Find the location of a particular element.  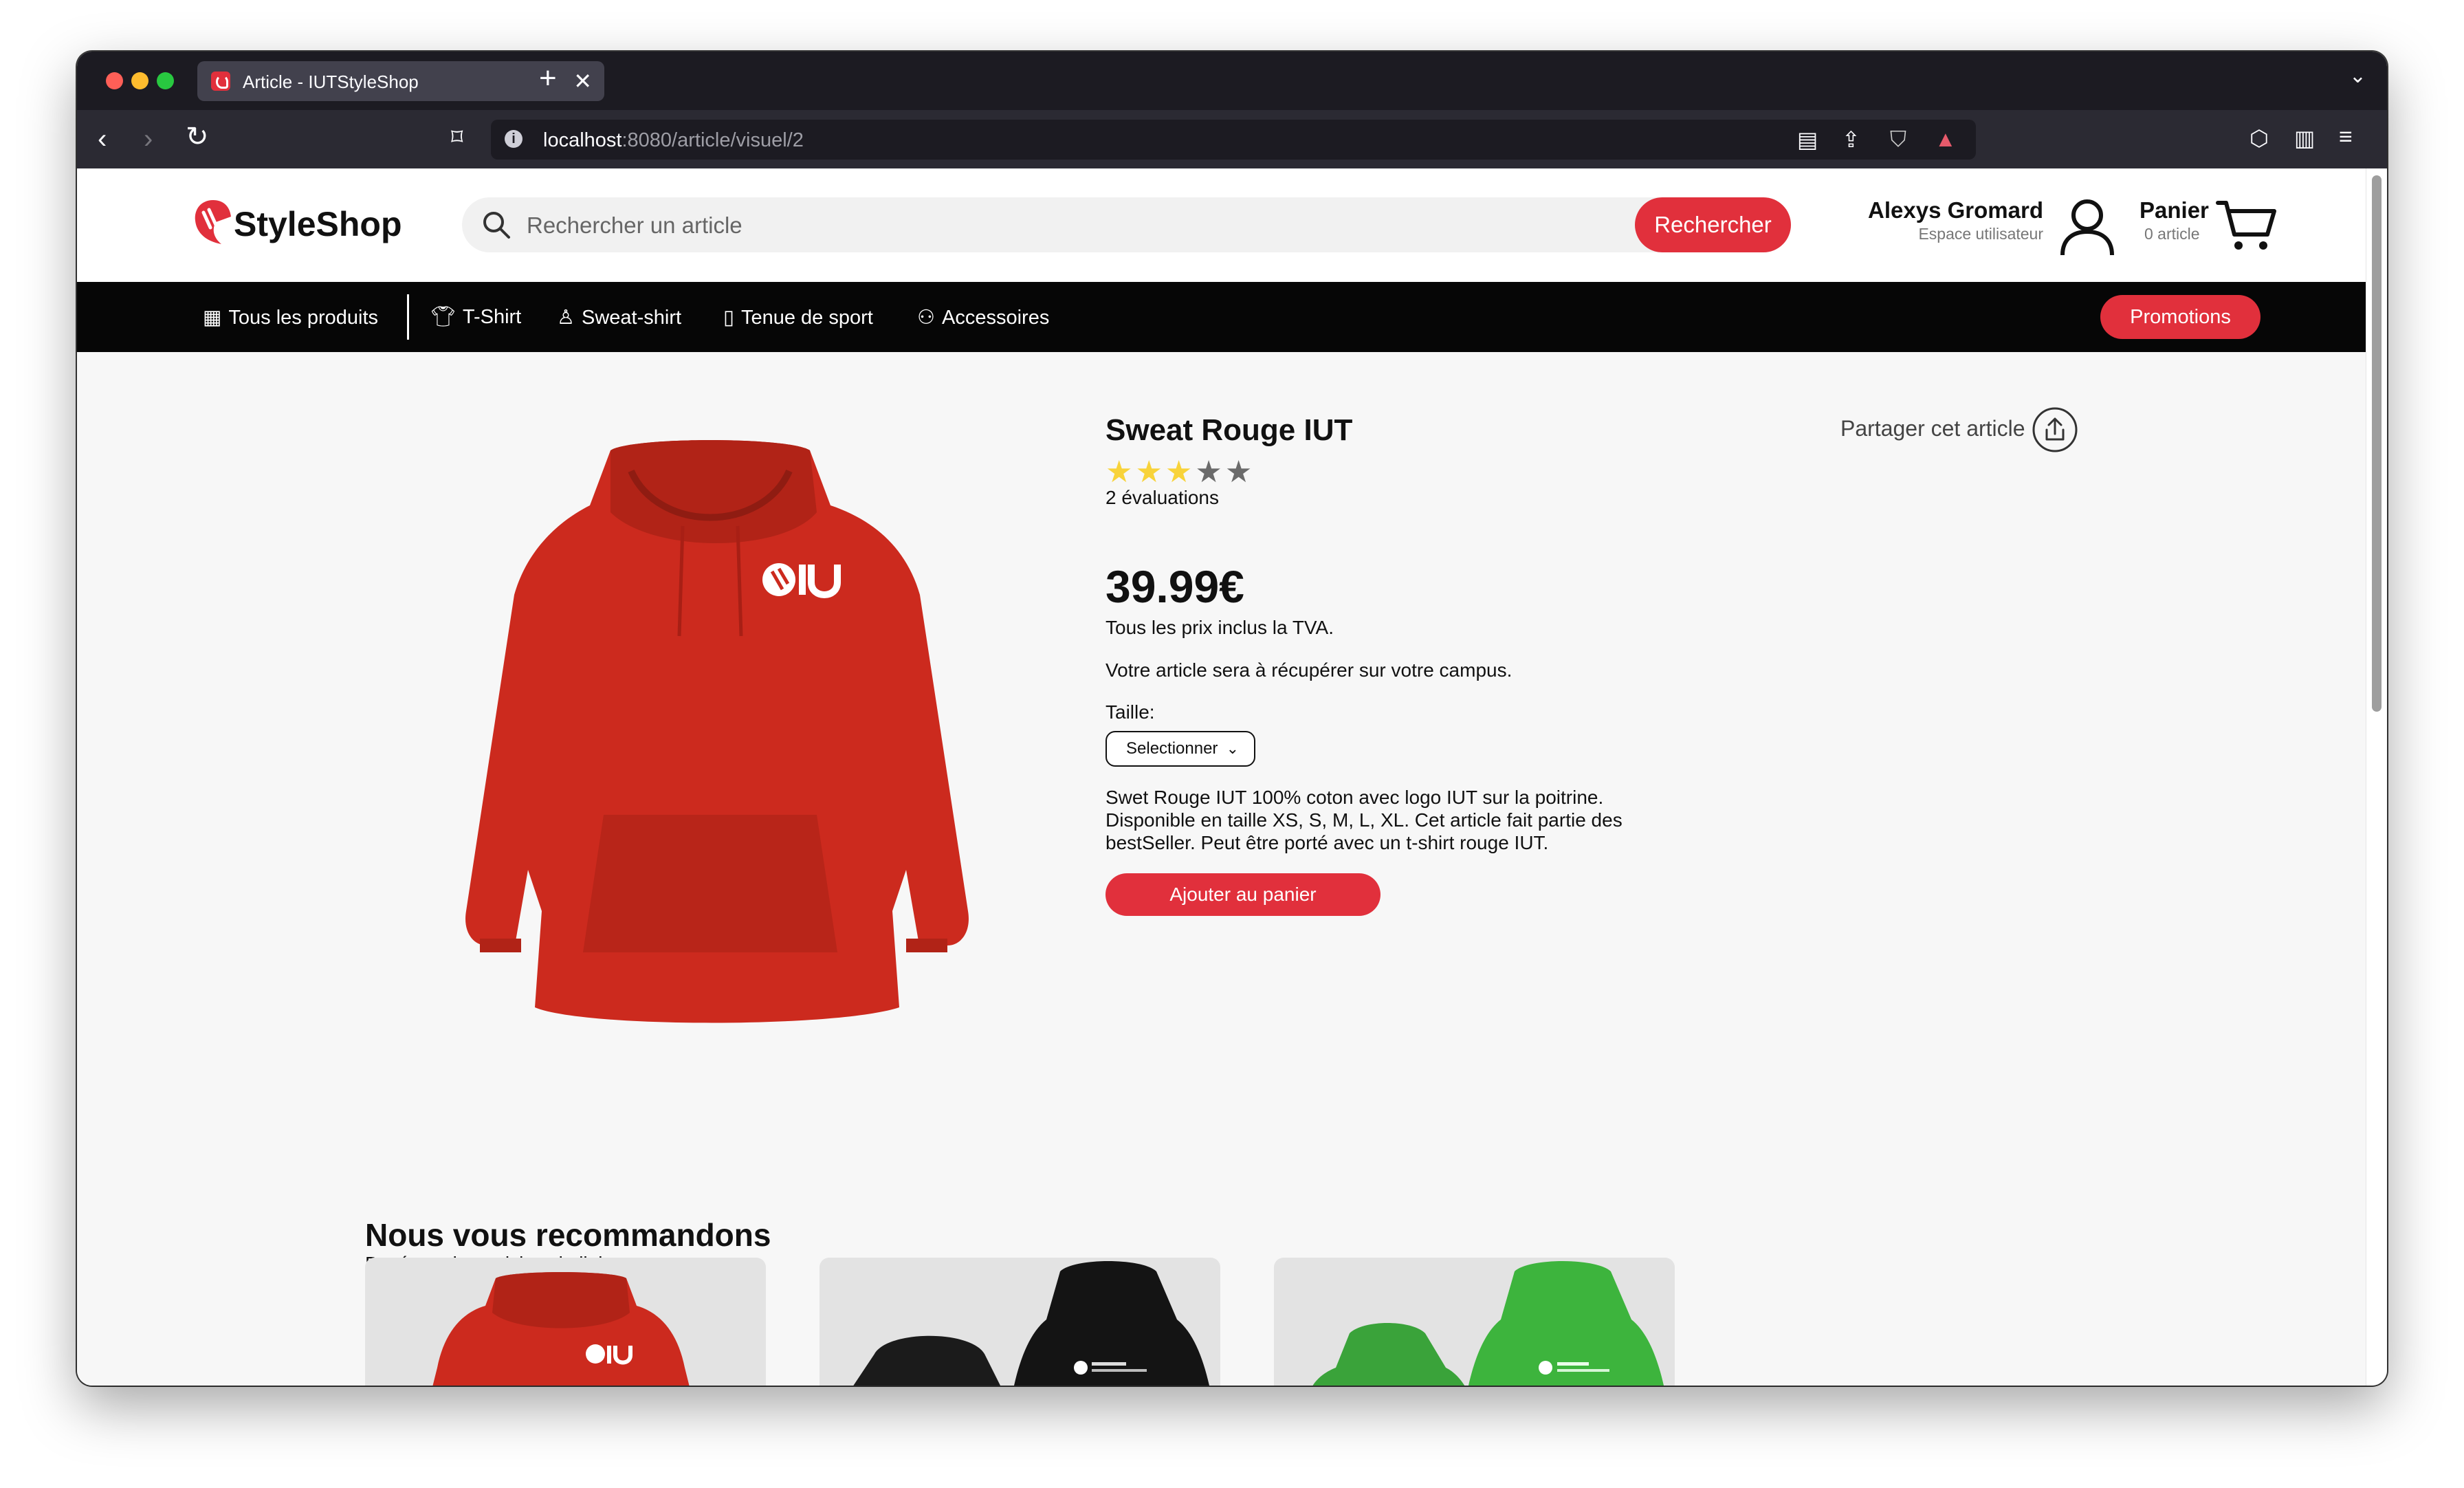

user-name: Alexys Gromard is located at coordinates (1955, 210).